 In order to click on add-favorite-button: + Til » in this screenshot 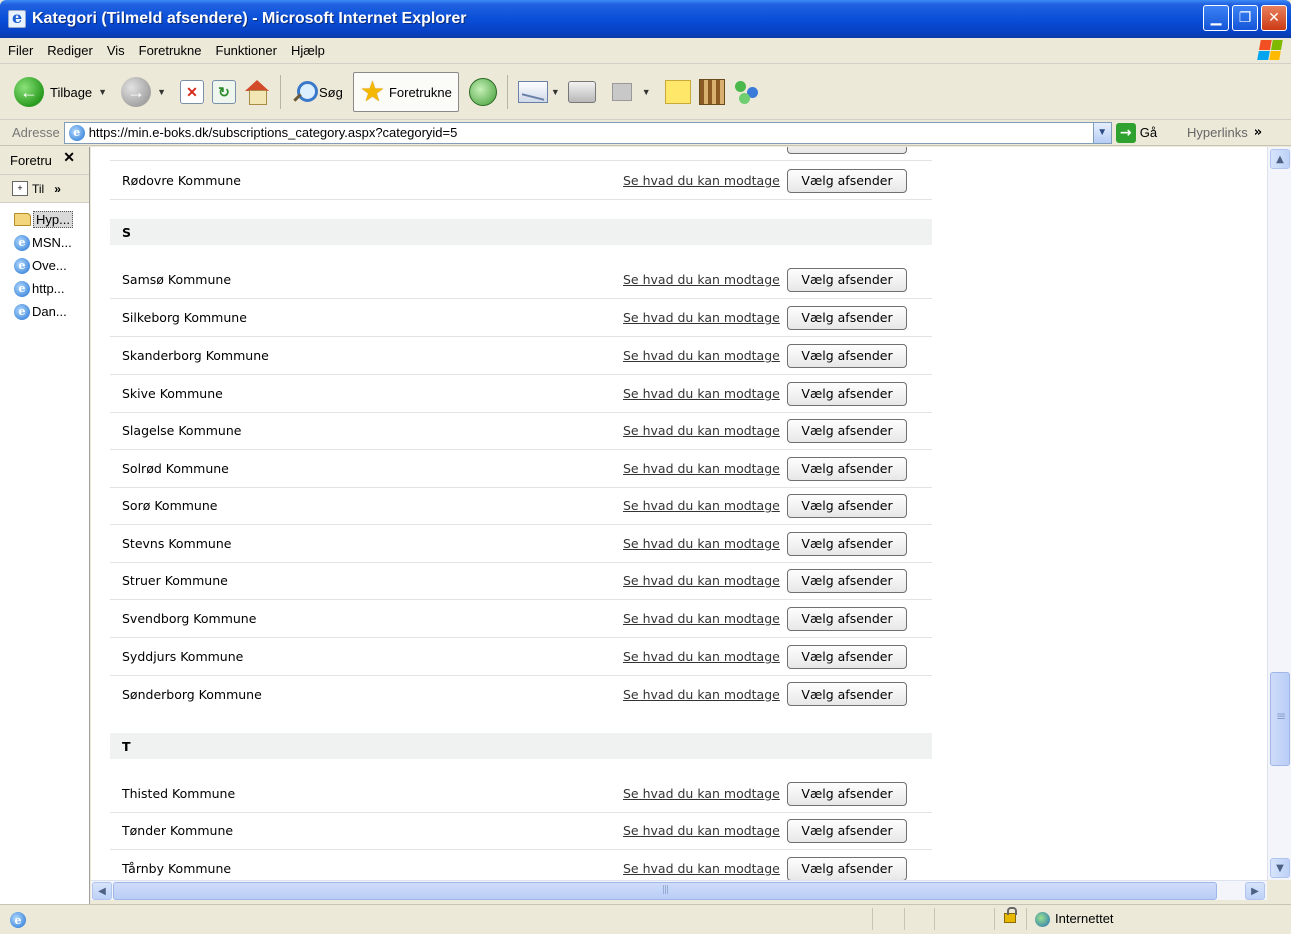, I will do `click(44, 189)`.